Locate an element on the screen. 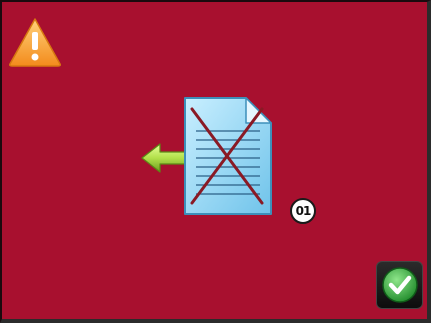  checkmark-icon is located at coordinates (400, 285).